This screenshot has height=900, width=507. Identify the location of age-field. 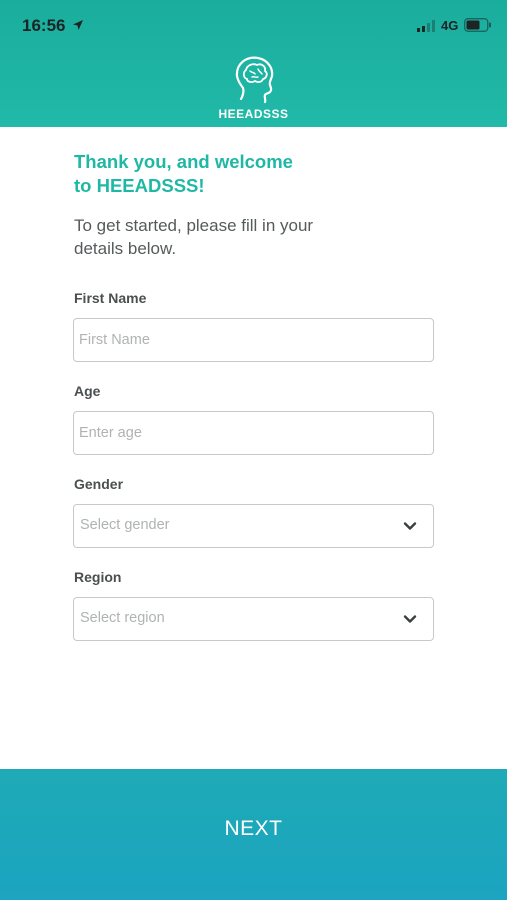
(253, 433).